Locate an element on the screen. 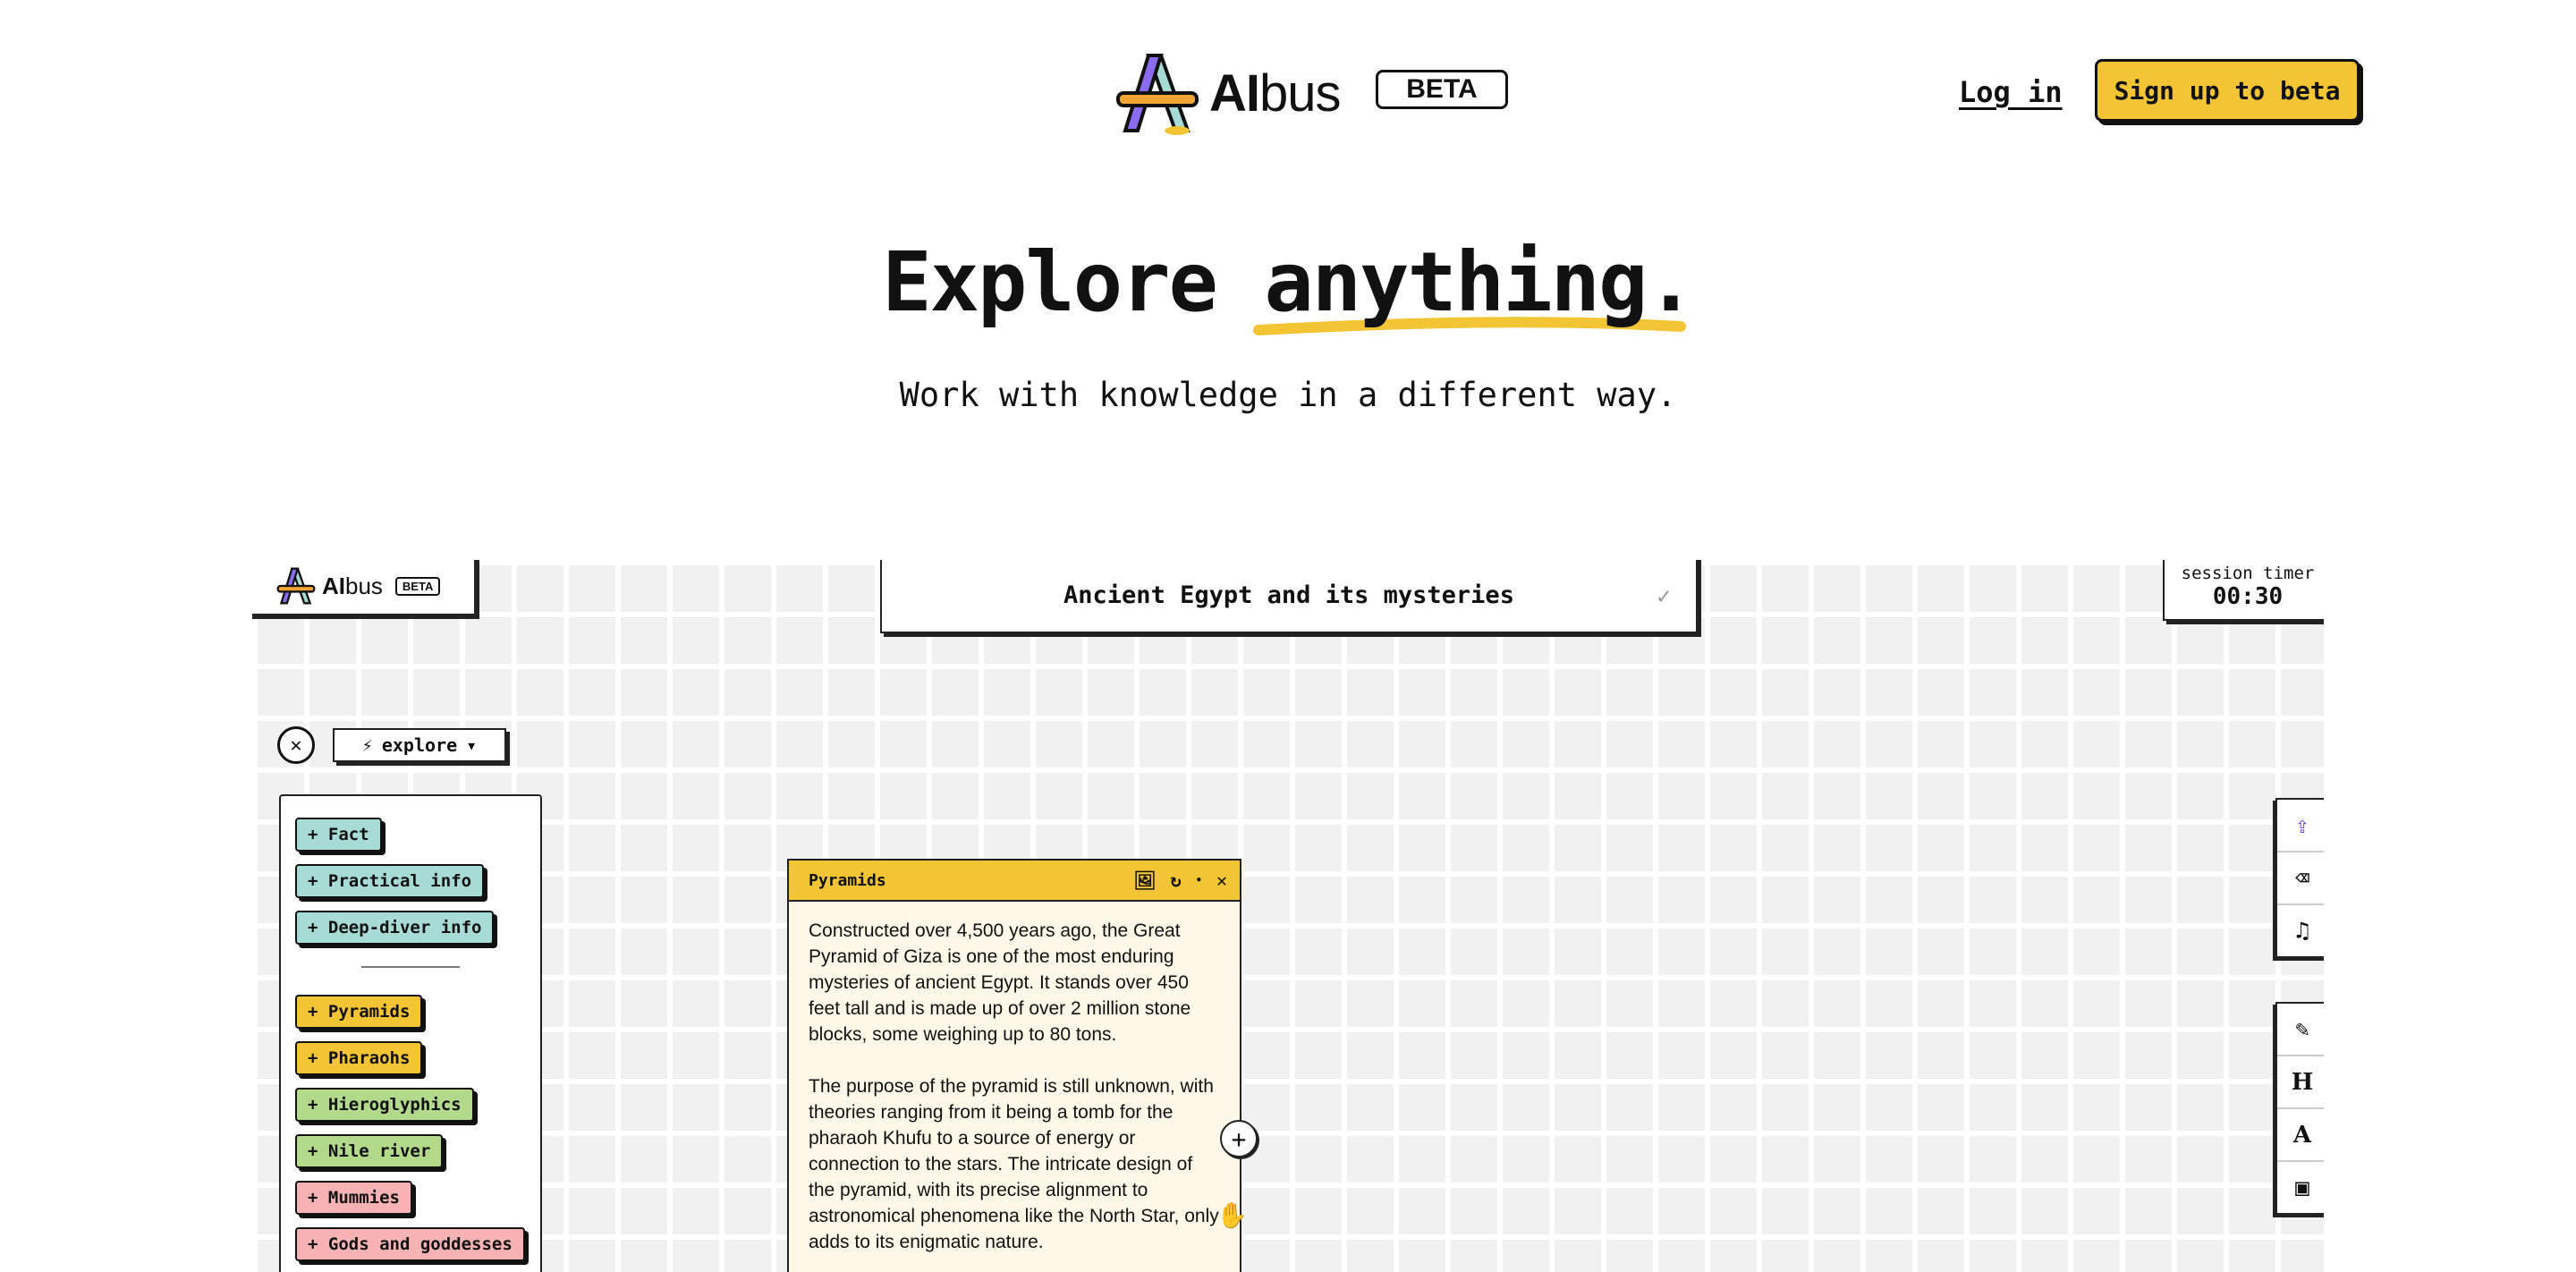  chip-pyramids: + Pyramids is located at coordinates (359, 1012).